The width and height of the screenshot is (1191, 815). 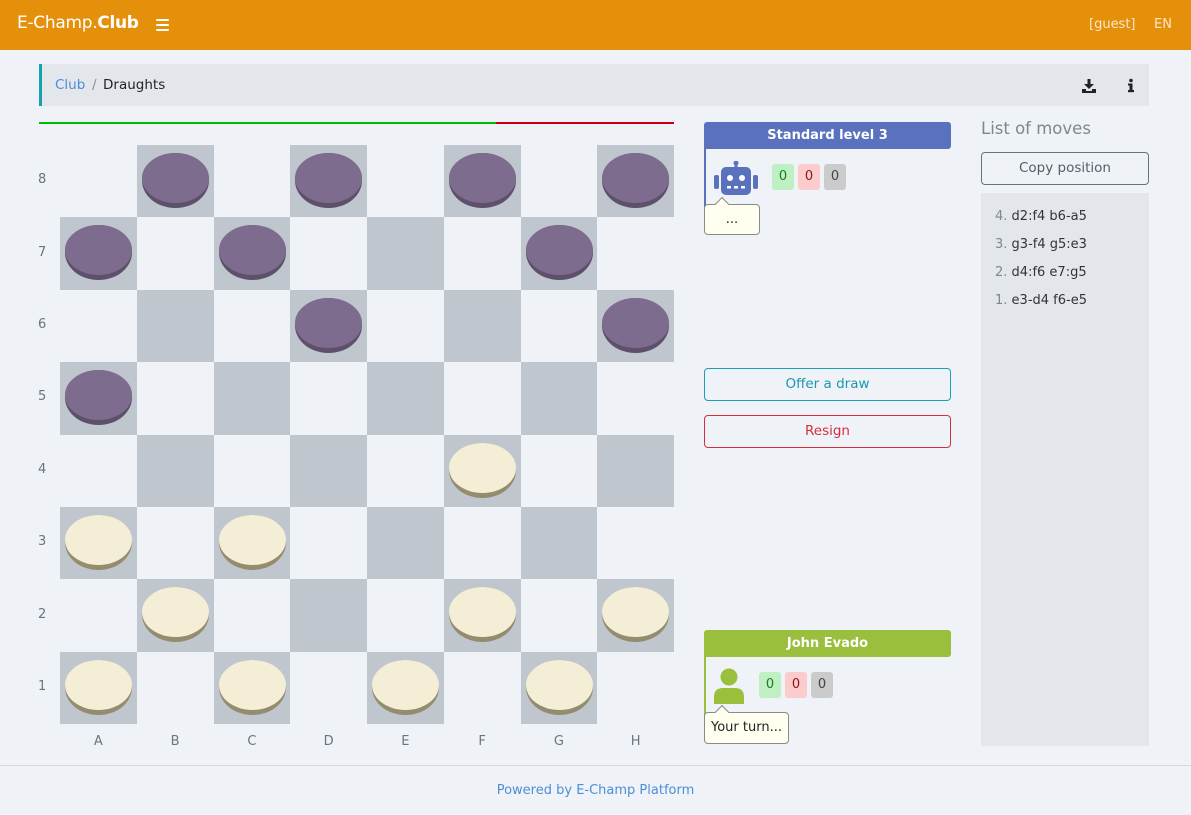 I want to click on black-piece-h6, so click(x=636, y=325).